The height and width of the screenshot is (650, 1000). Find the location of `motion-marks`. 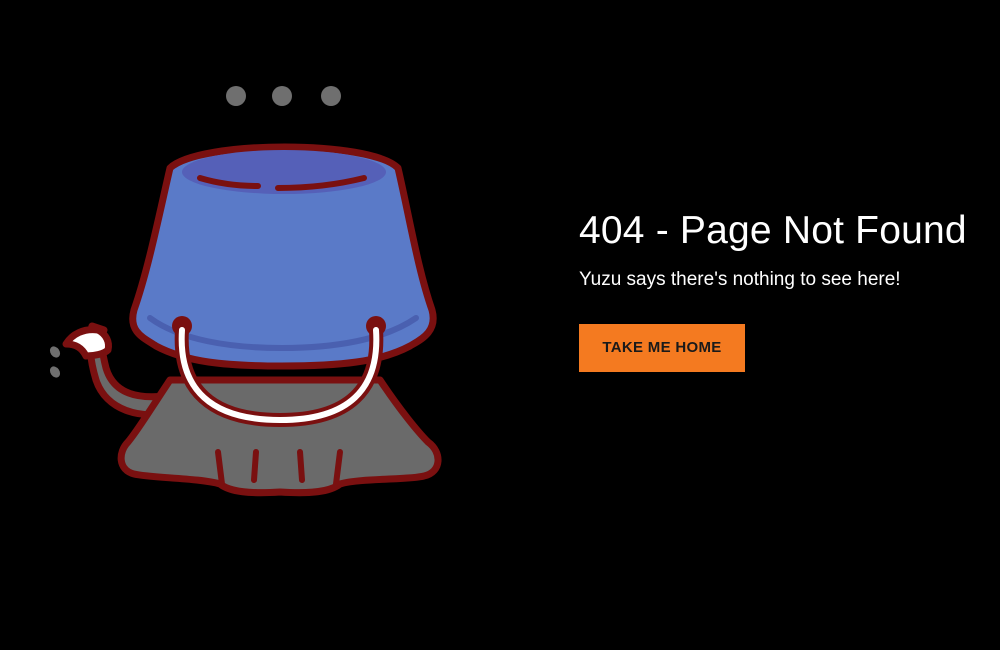

motion-marks is located at coordinates (55, 362).